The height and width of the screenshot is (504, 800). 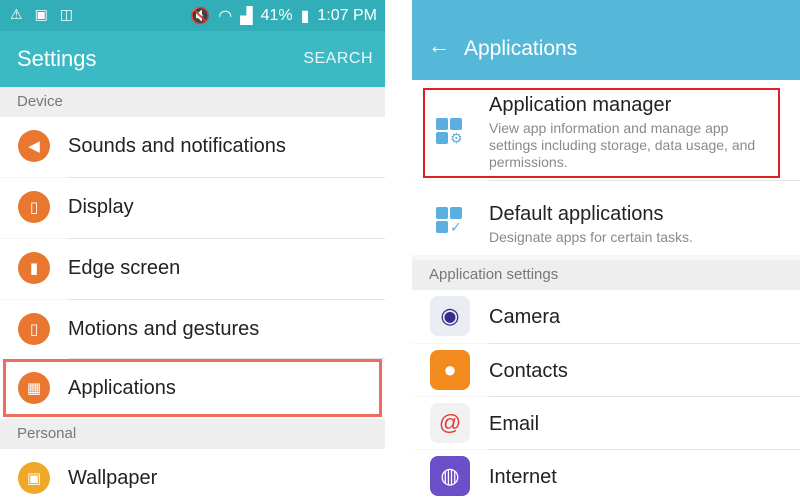 I want to click on wifi-icon: ◠, so click(x=225, y=16).